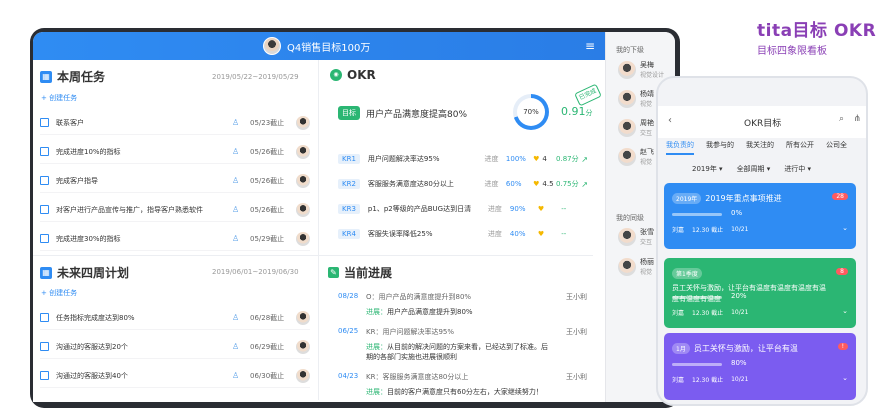  What do you see at coordinates (760, 366) in the screenshot?
I see `okr-card: 1月 员工关怀与激励，让平台有温! 80% 刘嘉 12.30 截止 10/21 ⌄` at bounding box center [760, 366].